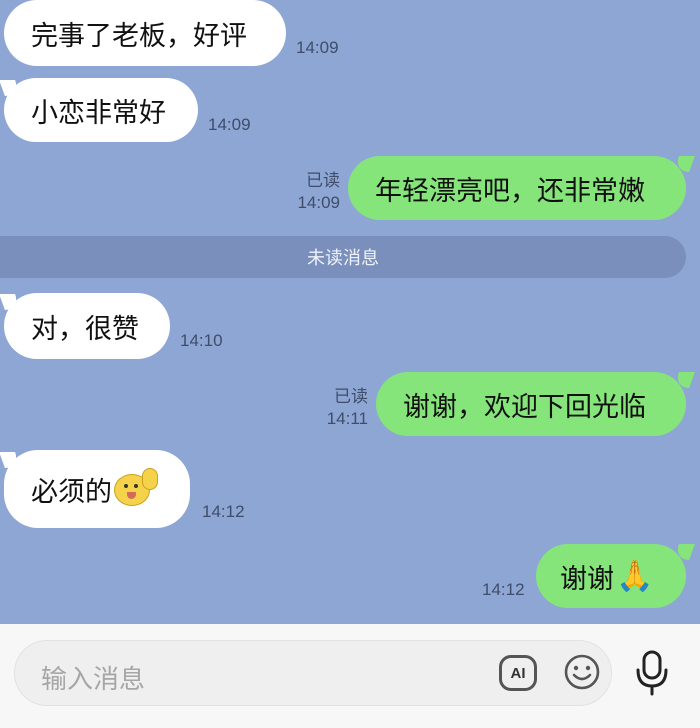 The height and width of the screenshot is (728, 700). I want to click on message-time: 14:11, so click(347, 418).